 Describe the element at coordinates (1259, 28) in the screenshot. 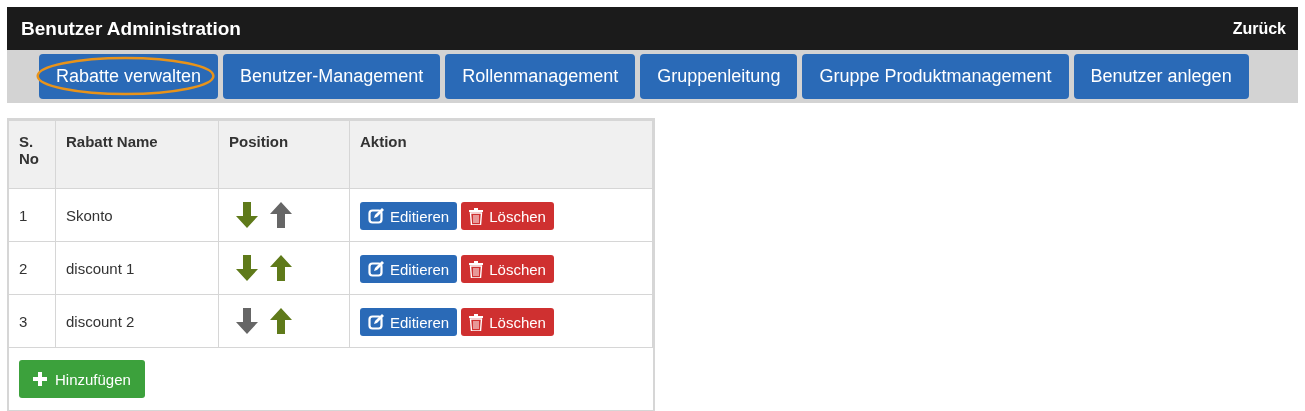

I see `back-link: Zurück` at that location.